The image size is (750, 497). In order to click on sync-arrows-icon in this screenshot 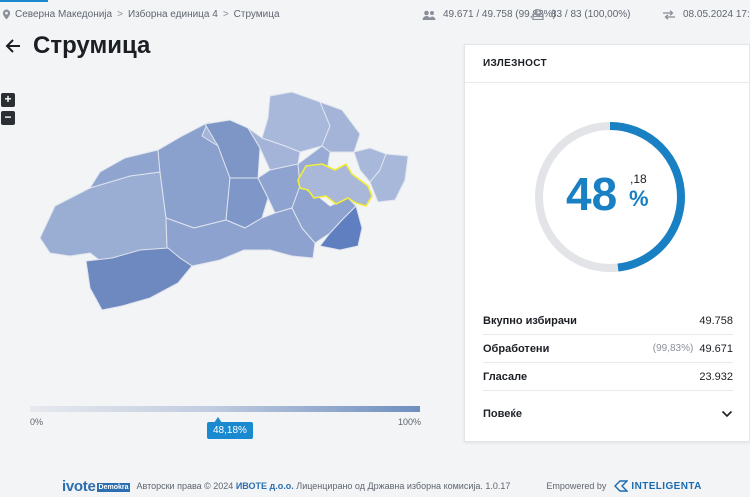, I will do `click(669, 14)`.